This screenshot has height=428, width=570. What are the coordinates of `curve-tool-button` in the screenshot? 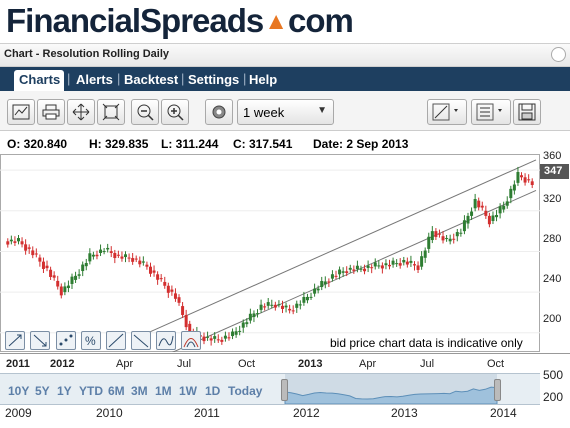 It's located at (166, 340).